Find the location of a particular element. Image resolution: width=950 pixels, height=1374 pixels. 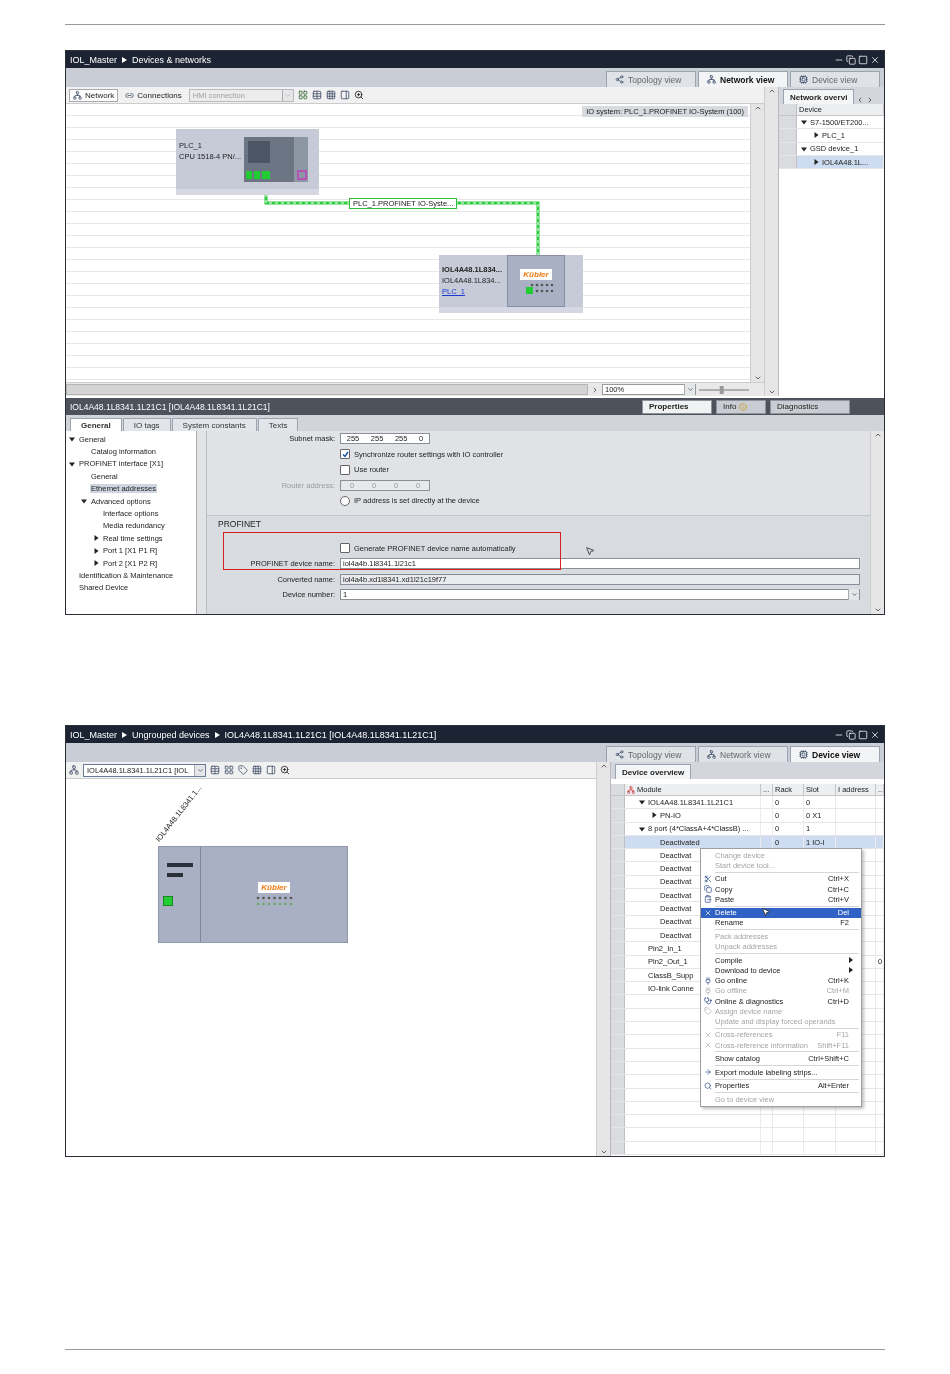

inspector-tab: Info is located at coordinates (741, 406).